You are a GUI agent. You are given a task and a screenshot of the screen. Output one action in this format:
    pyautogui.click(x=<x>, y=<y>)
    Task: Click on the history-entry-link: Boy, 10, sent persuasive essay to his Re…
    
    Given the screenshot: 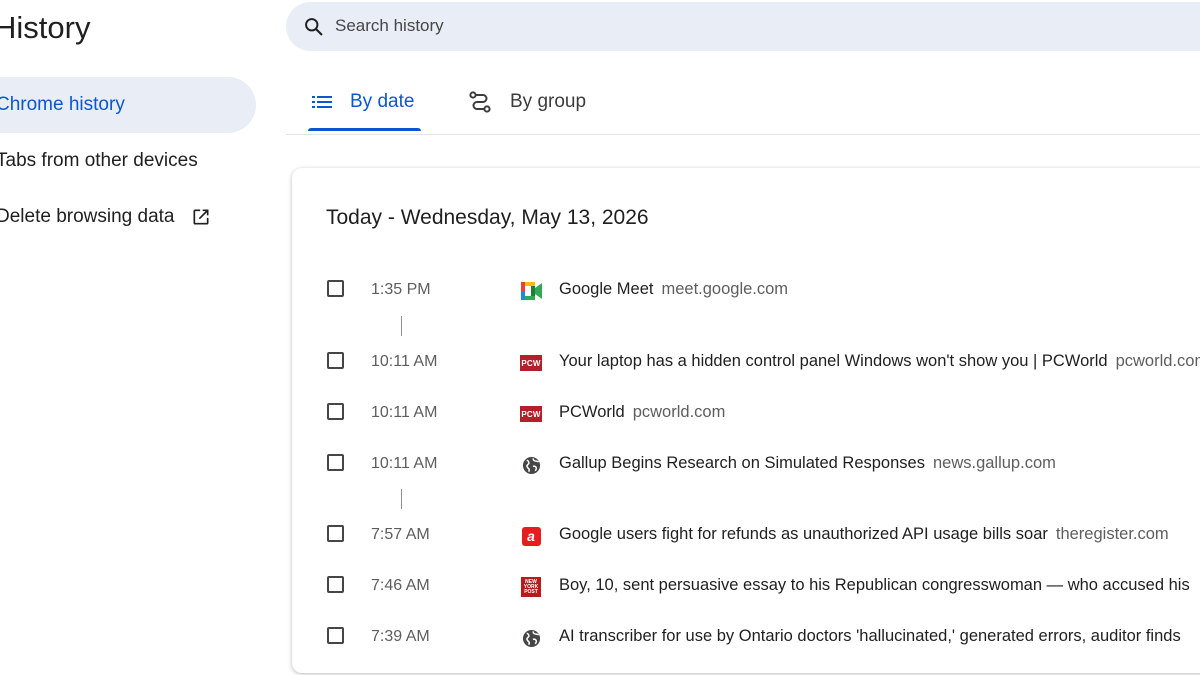 What is the action you would take?
    pyautogui.click(x=874, y=585)
    